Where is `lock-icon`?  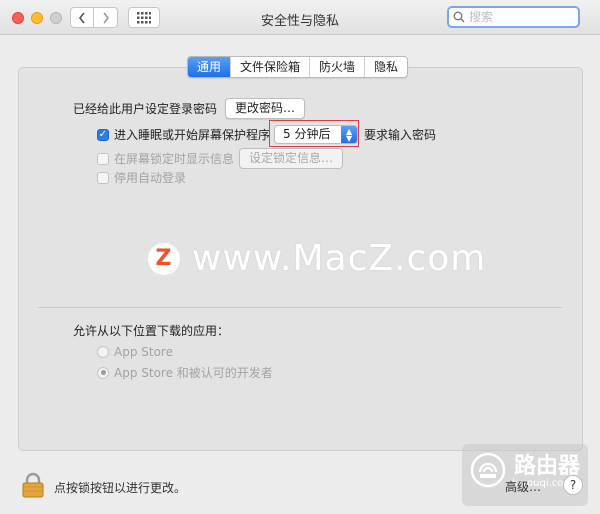 lock-icon is located at coordinates (33, 485).